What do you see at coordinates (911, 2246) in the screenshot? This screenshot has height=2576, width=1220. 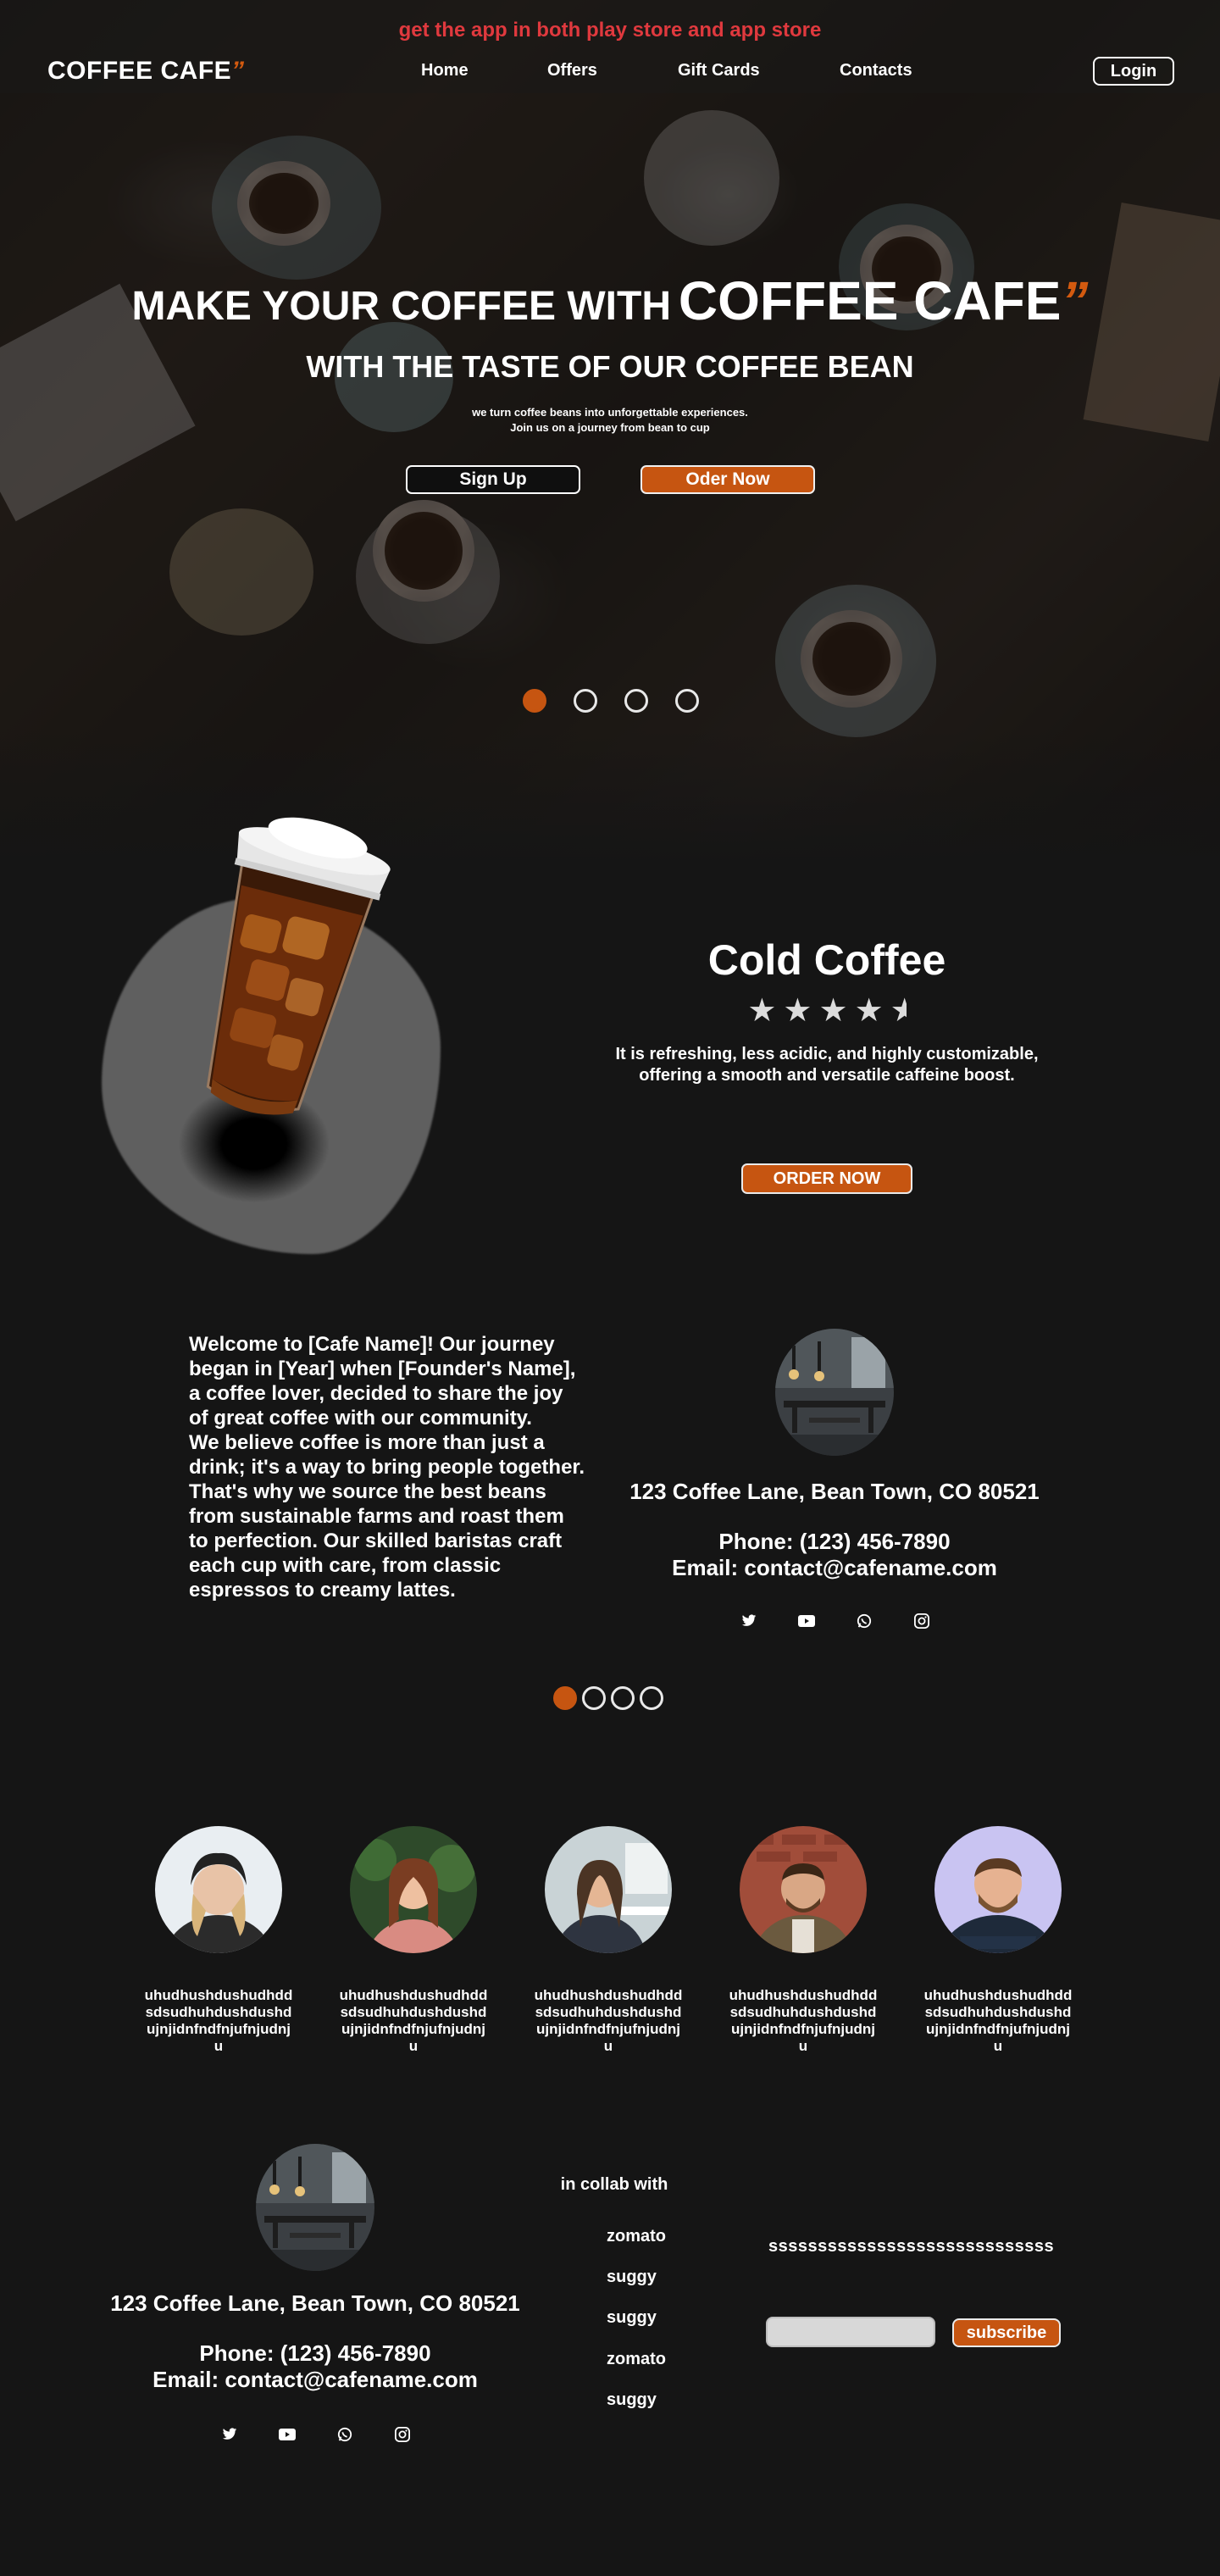 I see `newsletter-text: sssssssssssssssssssssssssssss` at bounding box center [911, 2246].